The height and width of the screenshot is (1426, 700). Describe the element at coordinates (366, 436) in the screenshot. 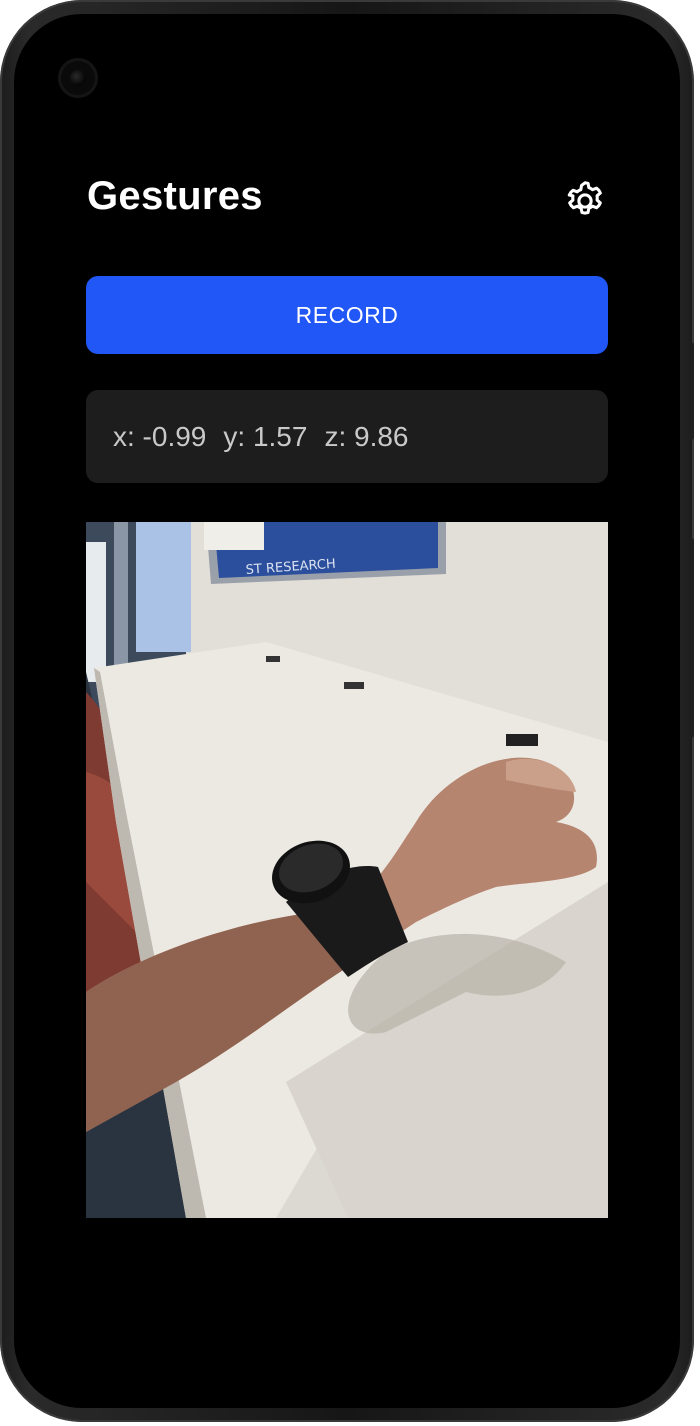

I see `accel-z-value: z: 9.86` at that location.